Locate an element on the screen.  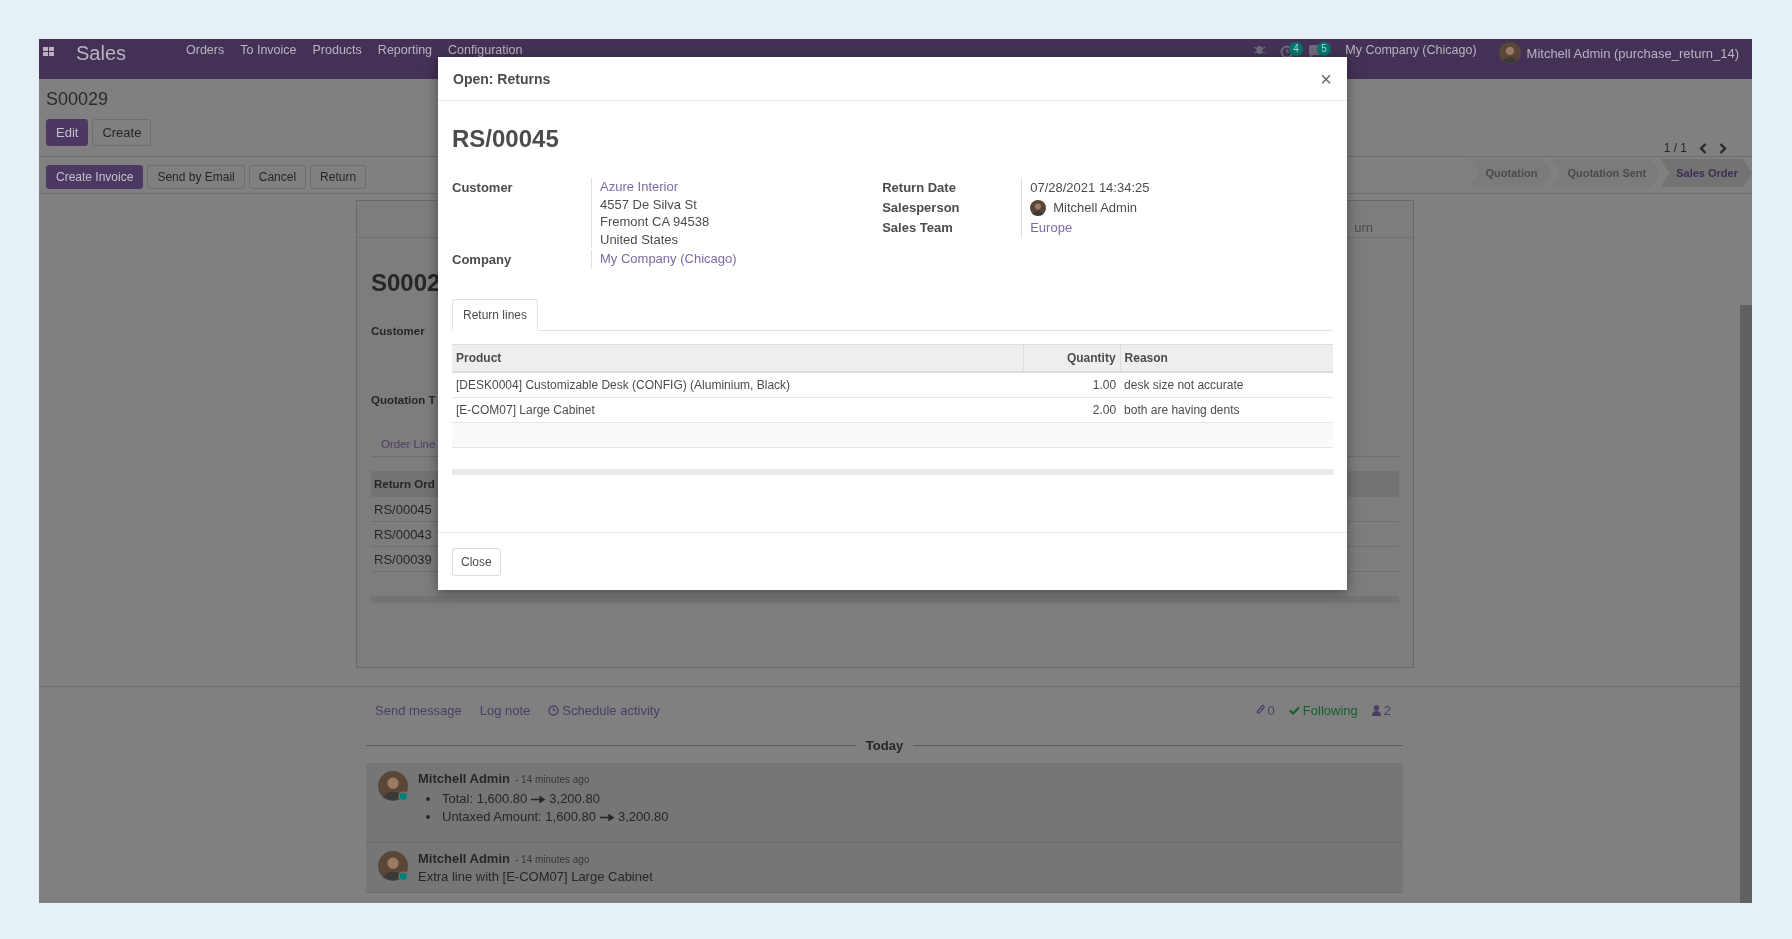
table-cell: [E-COM07] Large Cabinet is located at coordinates (738, 410).